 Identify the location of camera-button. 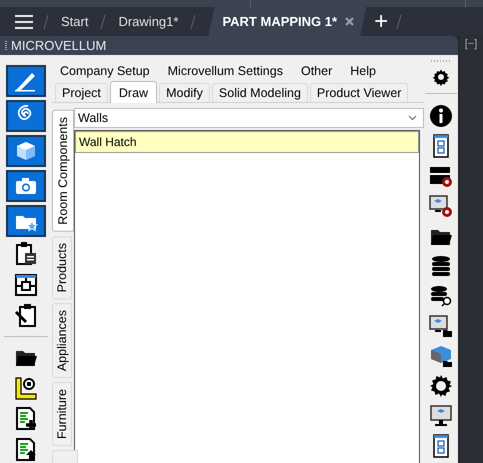
(26, 186).